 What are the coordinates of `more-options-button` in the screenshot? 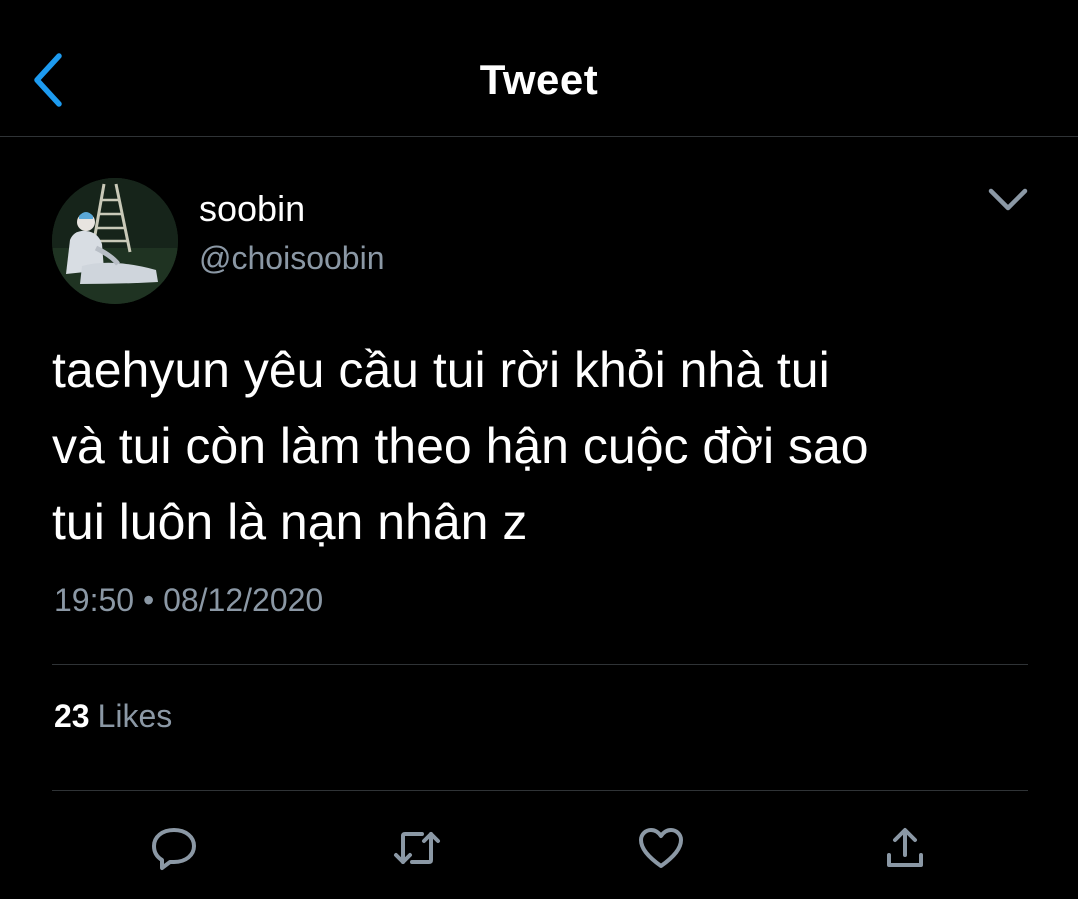 It's located at (1008, 200).